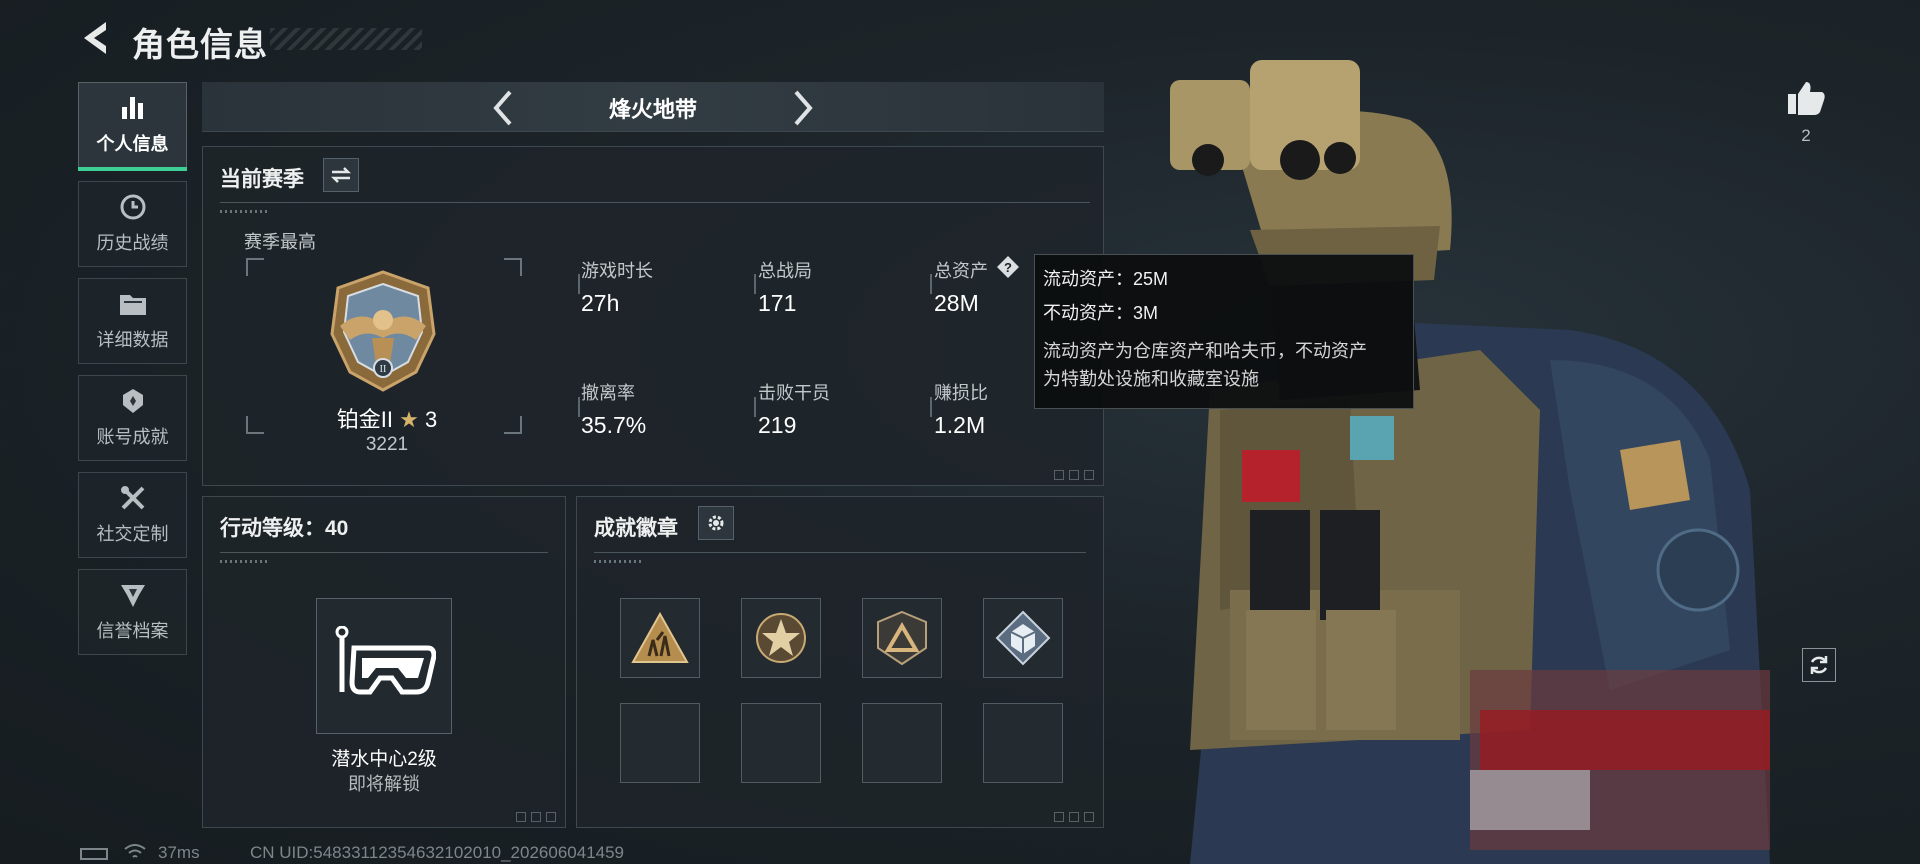  Describe the element at coordinates (387, 444) in the screenshot. I see `rank-score: 3221` at that location.